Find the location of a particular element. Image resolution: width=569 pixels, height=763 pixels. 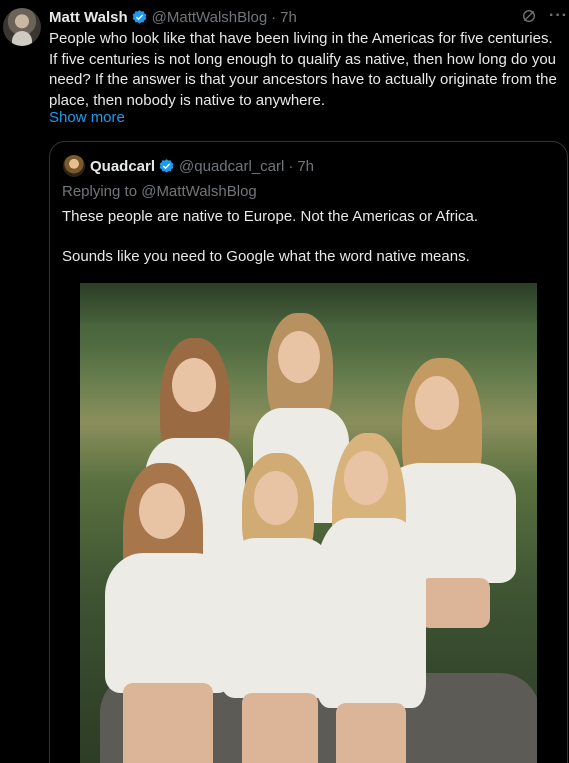

quote-time: 7h is located at coordinates (305, 166).